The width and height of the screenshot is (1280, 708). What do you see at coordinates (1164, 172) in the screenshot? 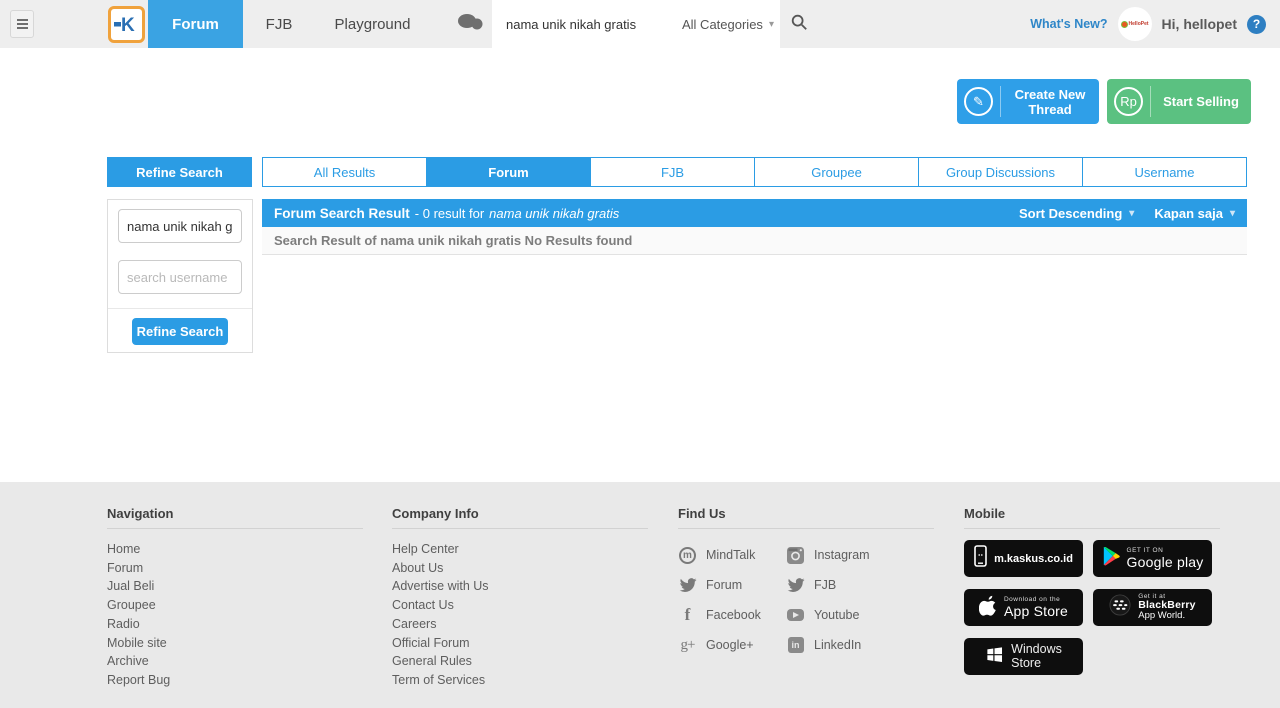
I see `tab-username: Username` at bounding box center [1164, 172].